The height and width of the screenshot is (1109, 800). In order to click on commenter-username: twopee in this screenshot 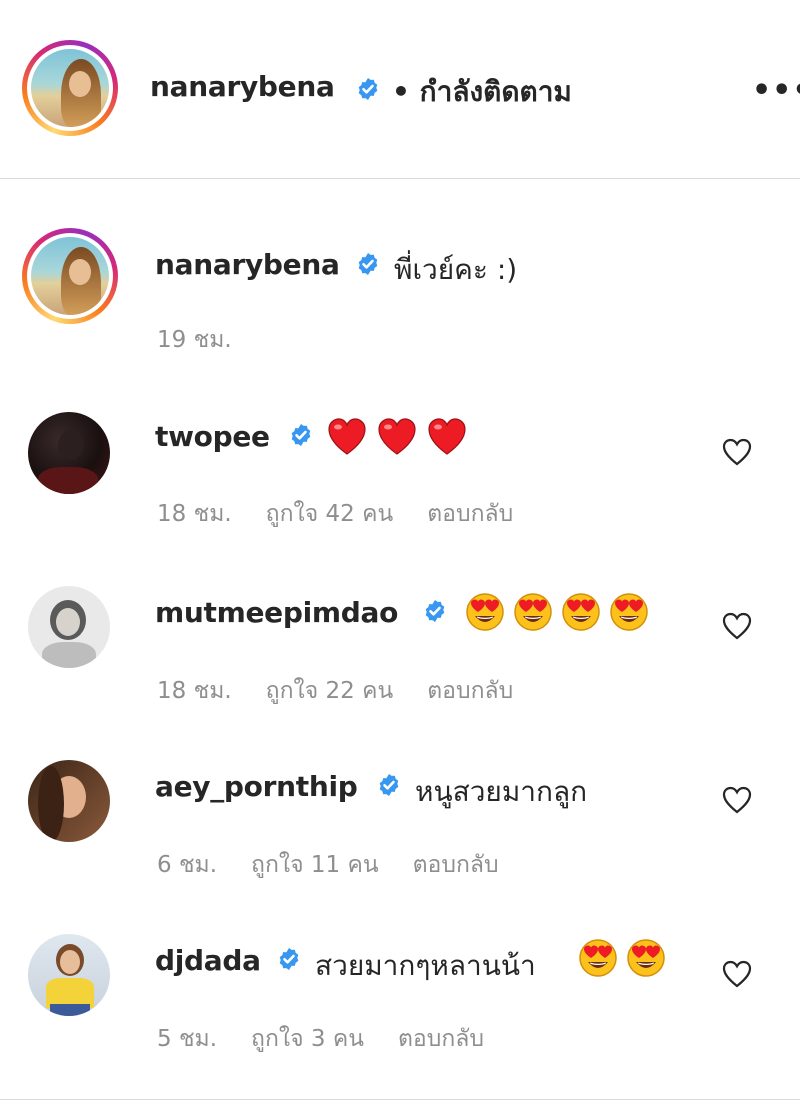, I will do `click(212, 436)`.